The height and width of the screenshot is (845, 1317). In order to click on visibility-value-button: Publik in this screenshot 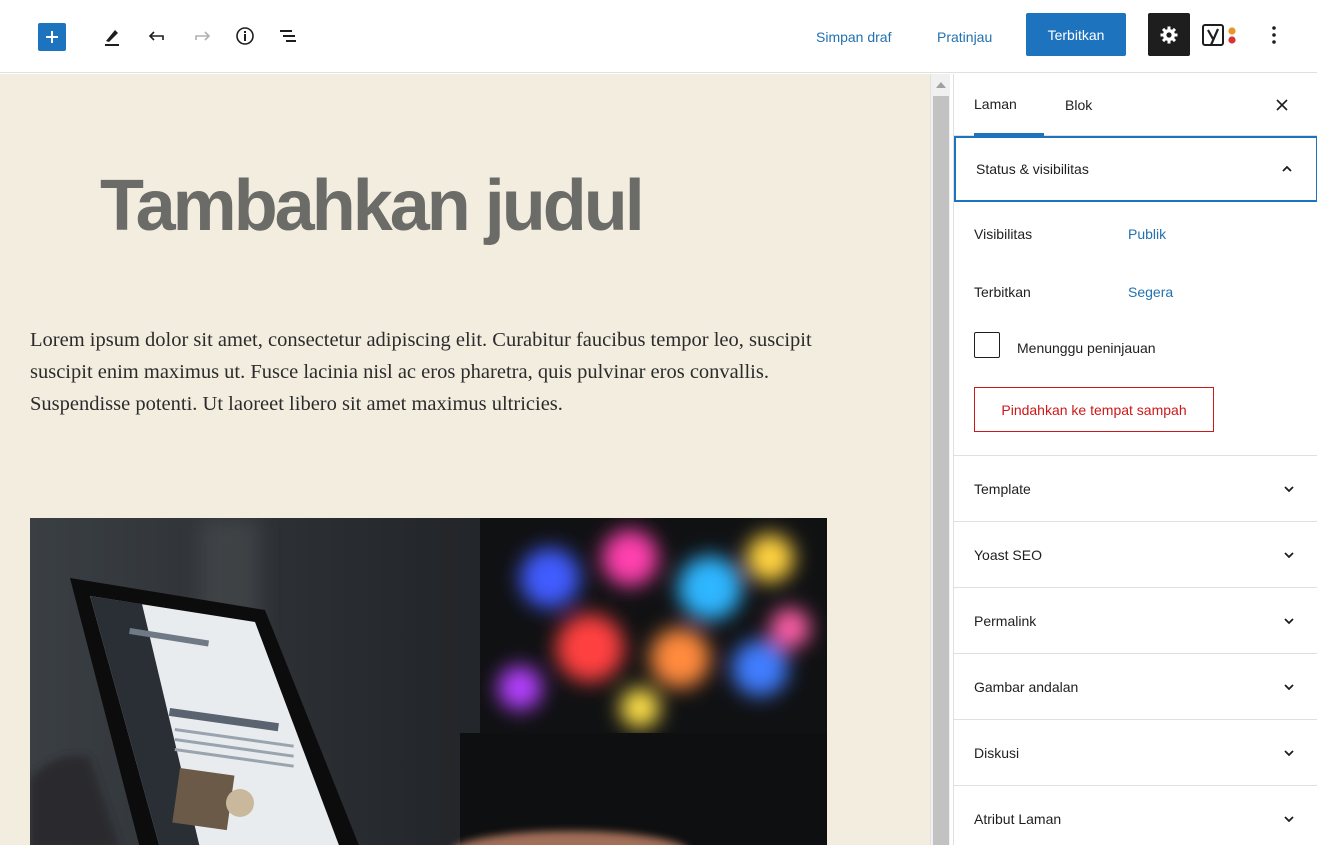, I will do `click(1147, 234)`.